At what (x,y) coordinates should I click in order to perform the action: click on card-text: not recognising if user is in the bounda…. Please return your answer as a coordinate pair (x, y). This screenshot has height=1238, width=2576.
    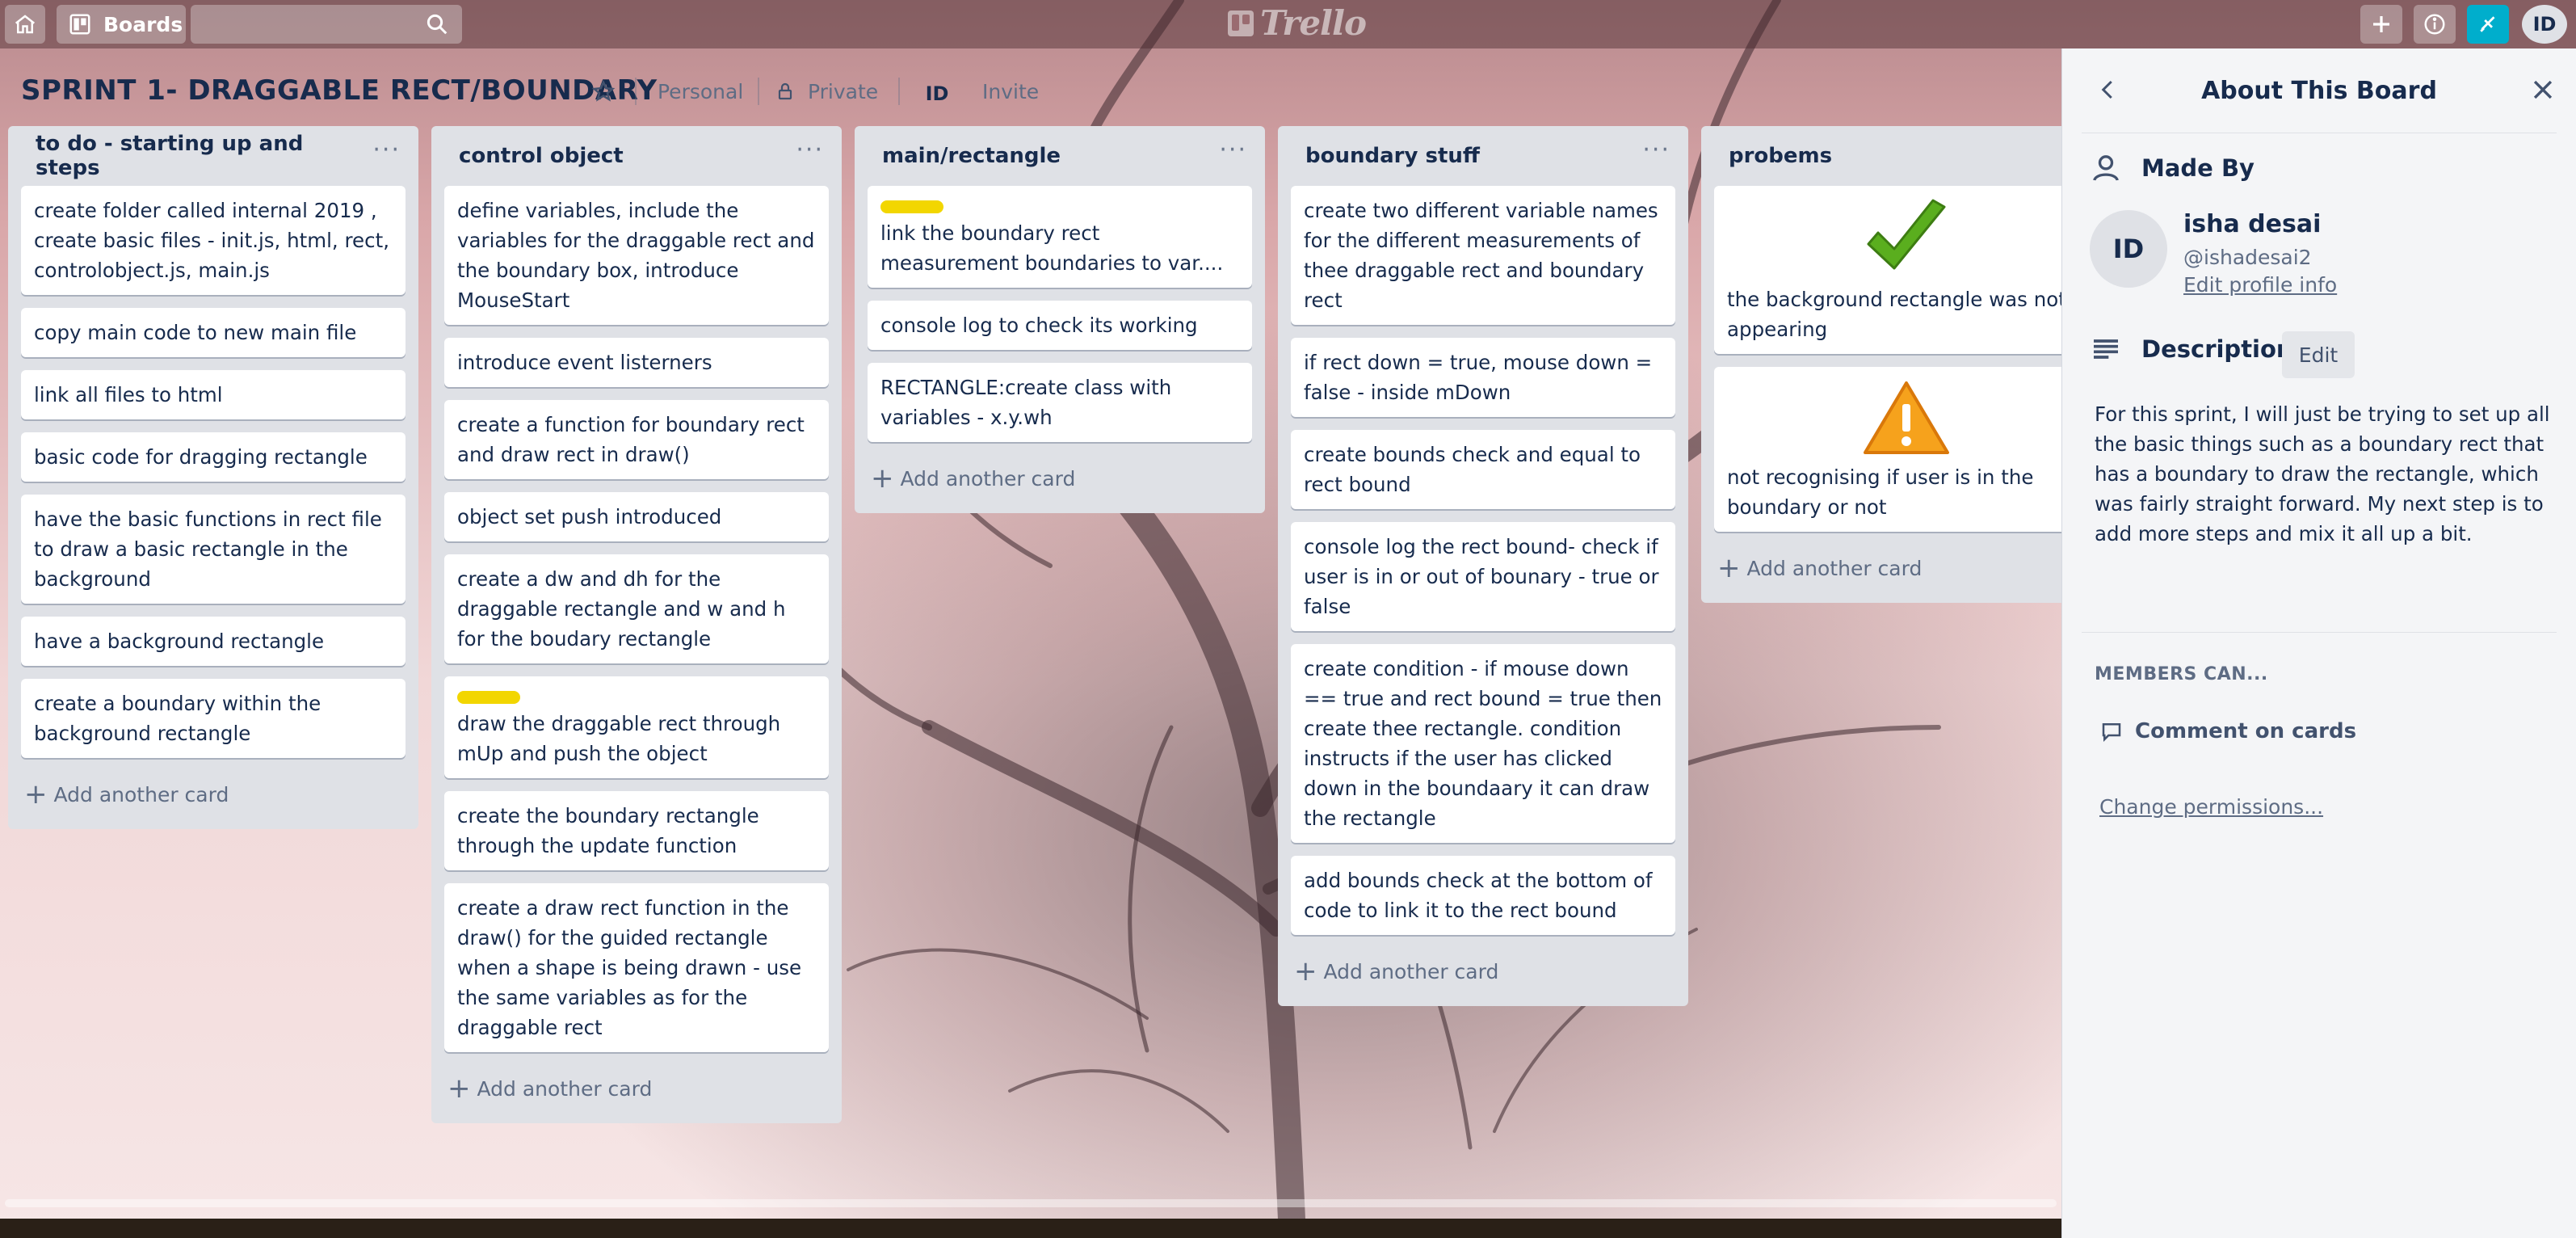
    Looking at the image, I should click on (1881, 492).